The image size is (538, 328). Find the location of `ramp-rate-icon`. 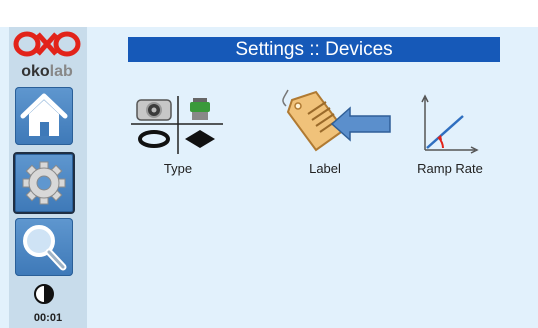

ramp-rate-icon is located at coordinates (450, 124).